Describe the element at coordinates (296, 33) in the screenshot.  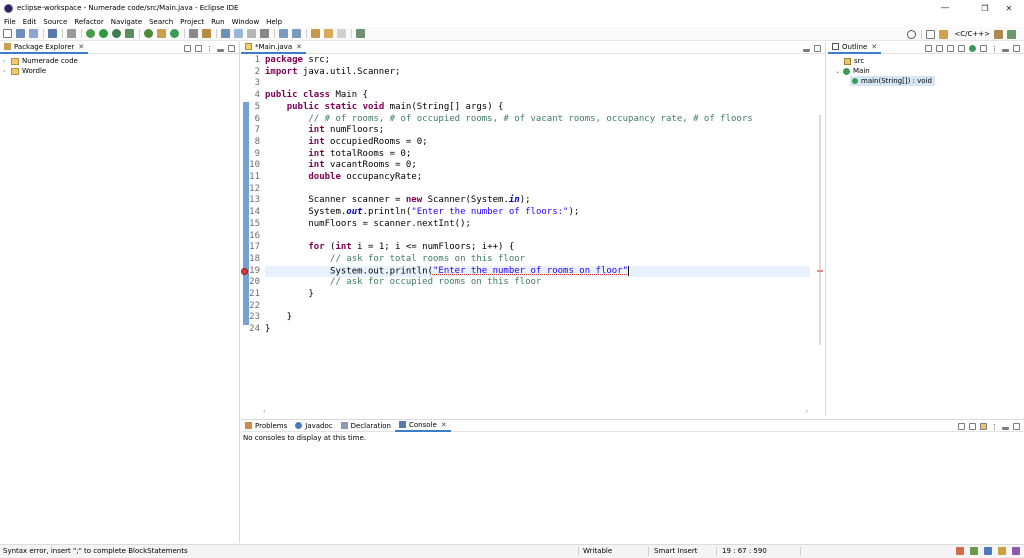
I see `previous-annotation-icon` at that location.